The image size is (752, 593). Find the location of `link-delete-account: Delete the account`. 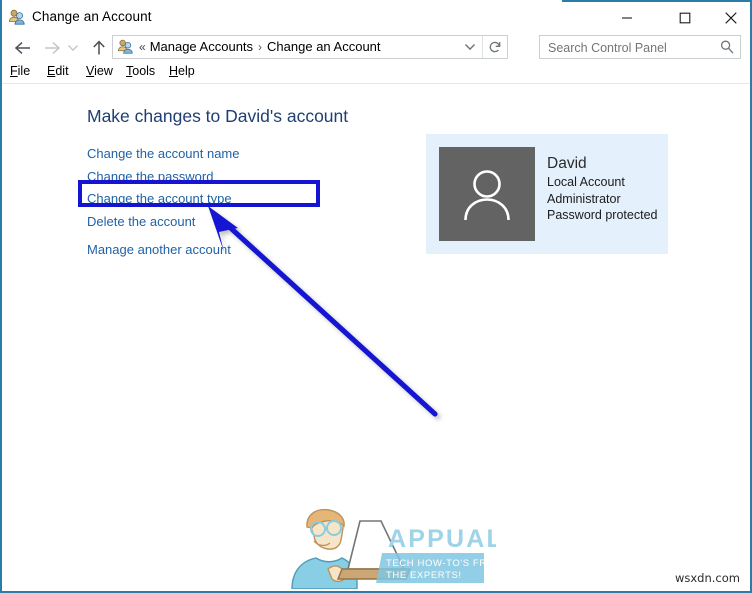

link-delete-account: Delete the account is located at coordinates (141, 221).